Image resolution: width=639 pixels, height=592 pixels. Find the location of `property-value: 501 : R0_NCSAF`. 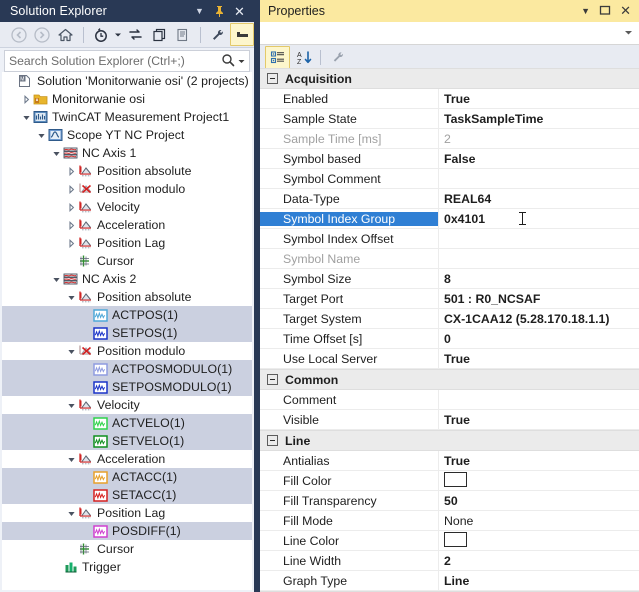

property-value: 501 : R0_NCSAF is located at coordinates (538, 299).